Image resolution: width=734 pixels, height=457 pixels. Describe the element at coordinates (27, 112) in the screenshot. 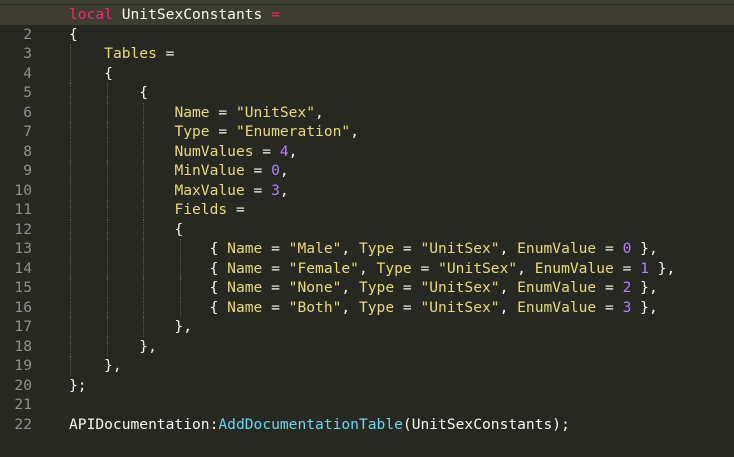

I see `line-number: 6` at that location.